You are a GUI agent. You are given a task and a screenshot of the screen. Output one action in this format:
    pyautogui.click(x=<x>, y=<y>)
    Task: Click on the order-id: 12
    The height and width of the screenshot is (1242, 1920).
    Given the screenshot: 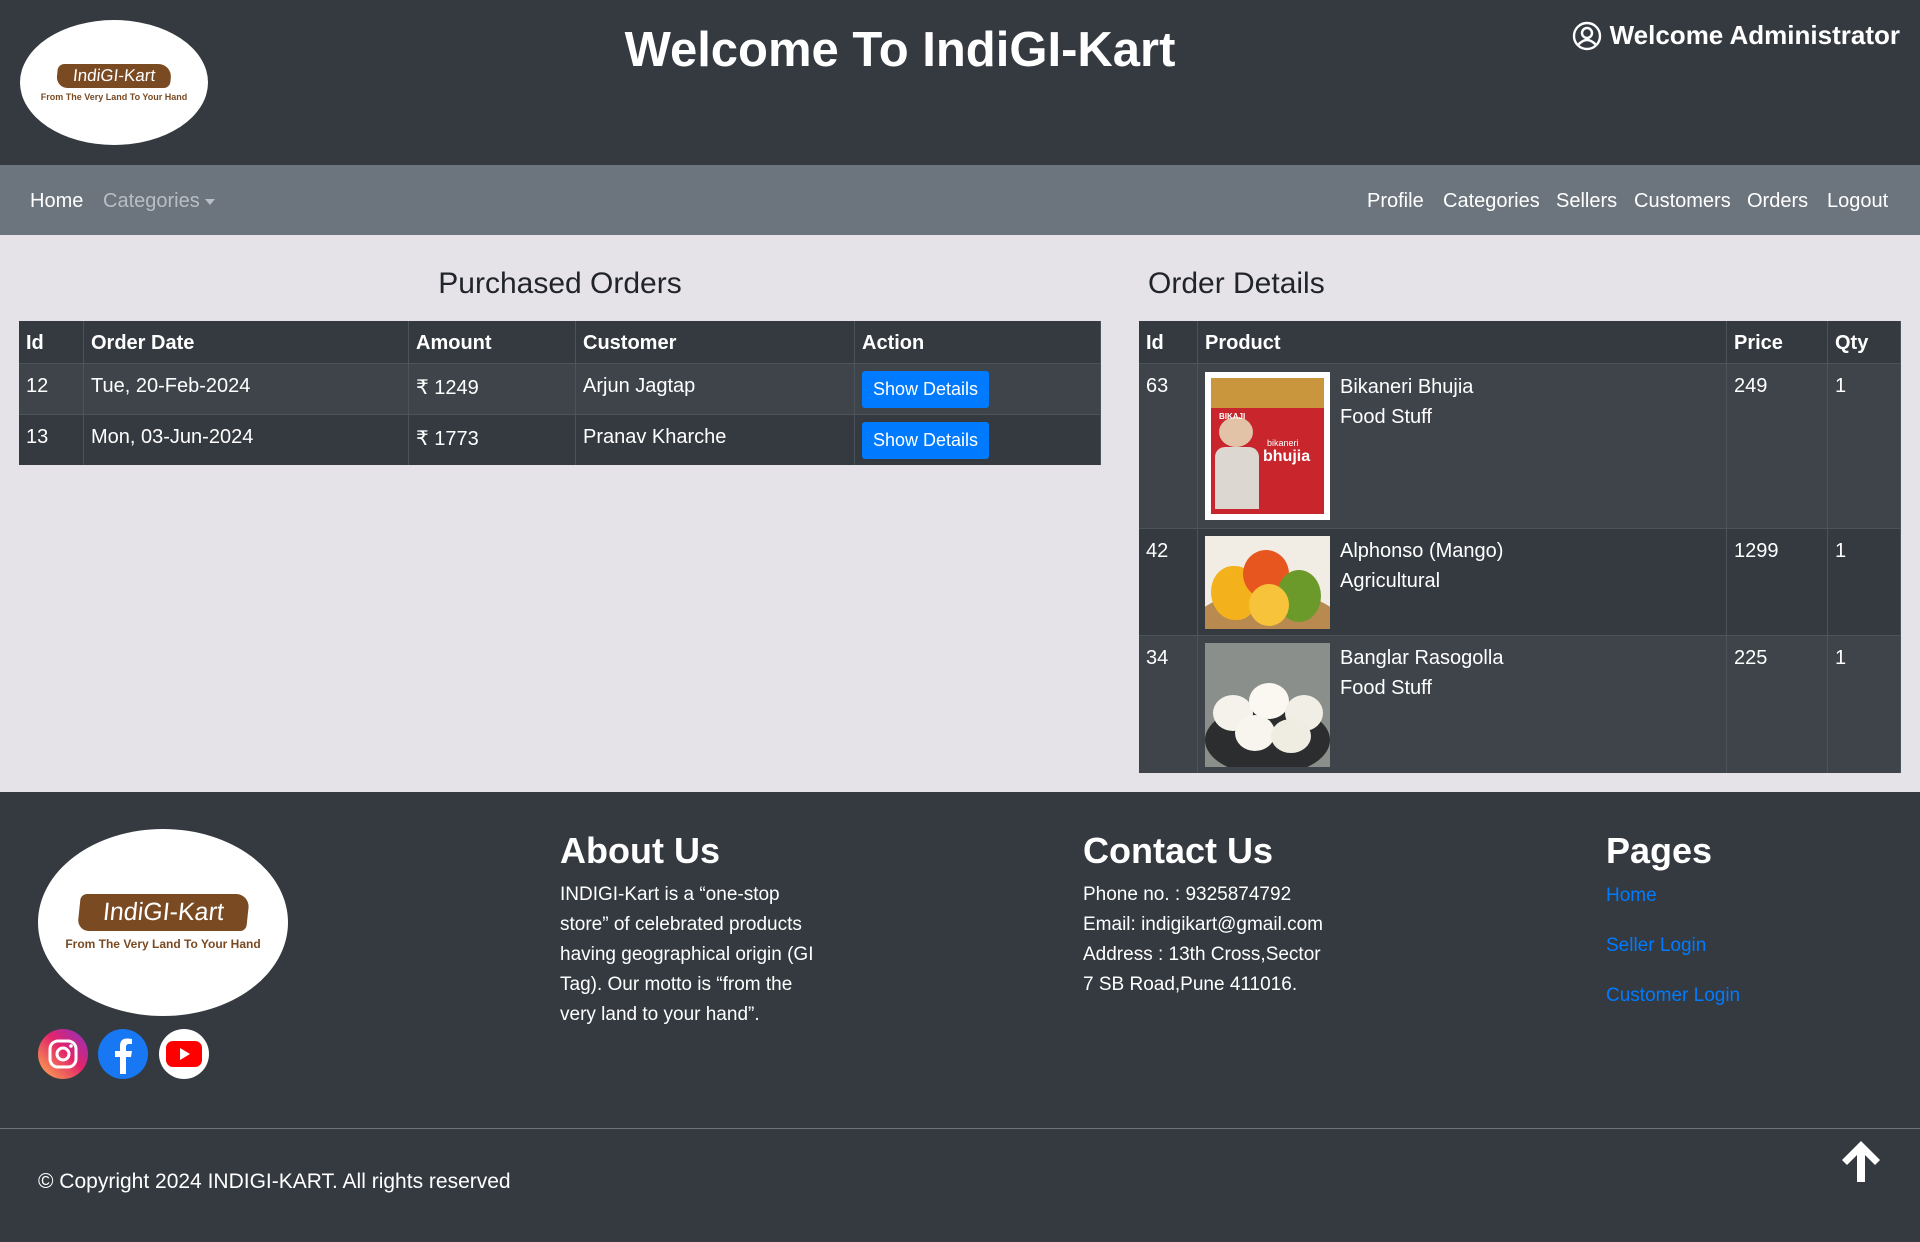 What is the action you would take?
    pyautogui.click(x=51, y=389)
    